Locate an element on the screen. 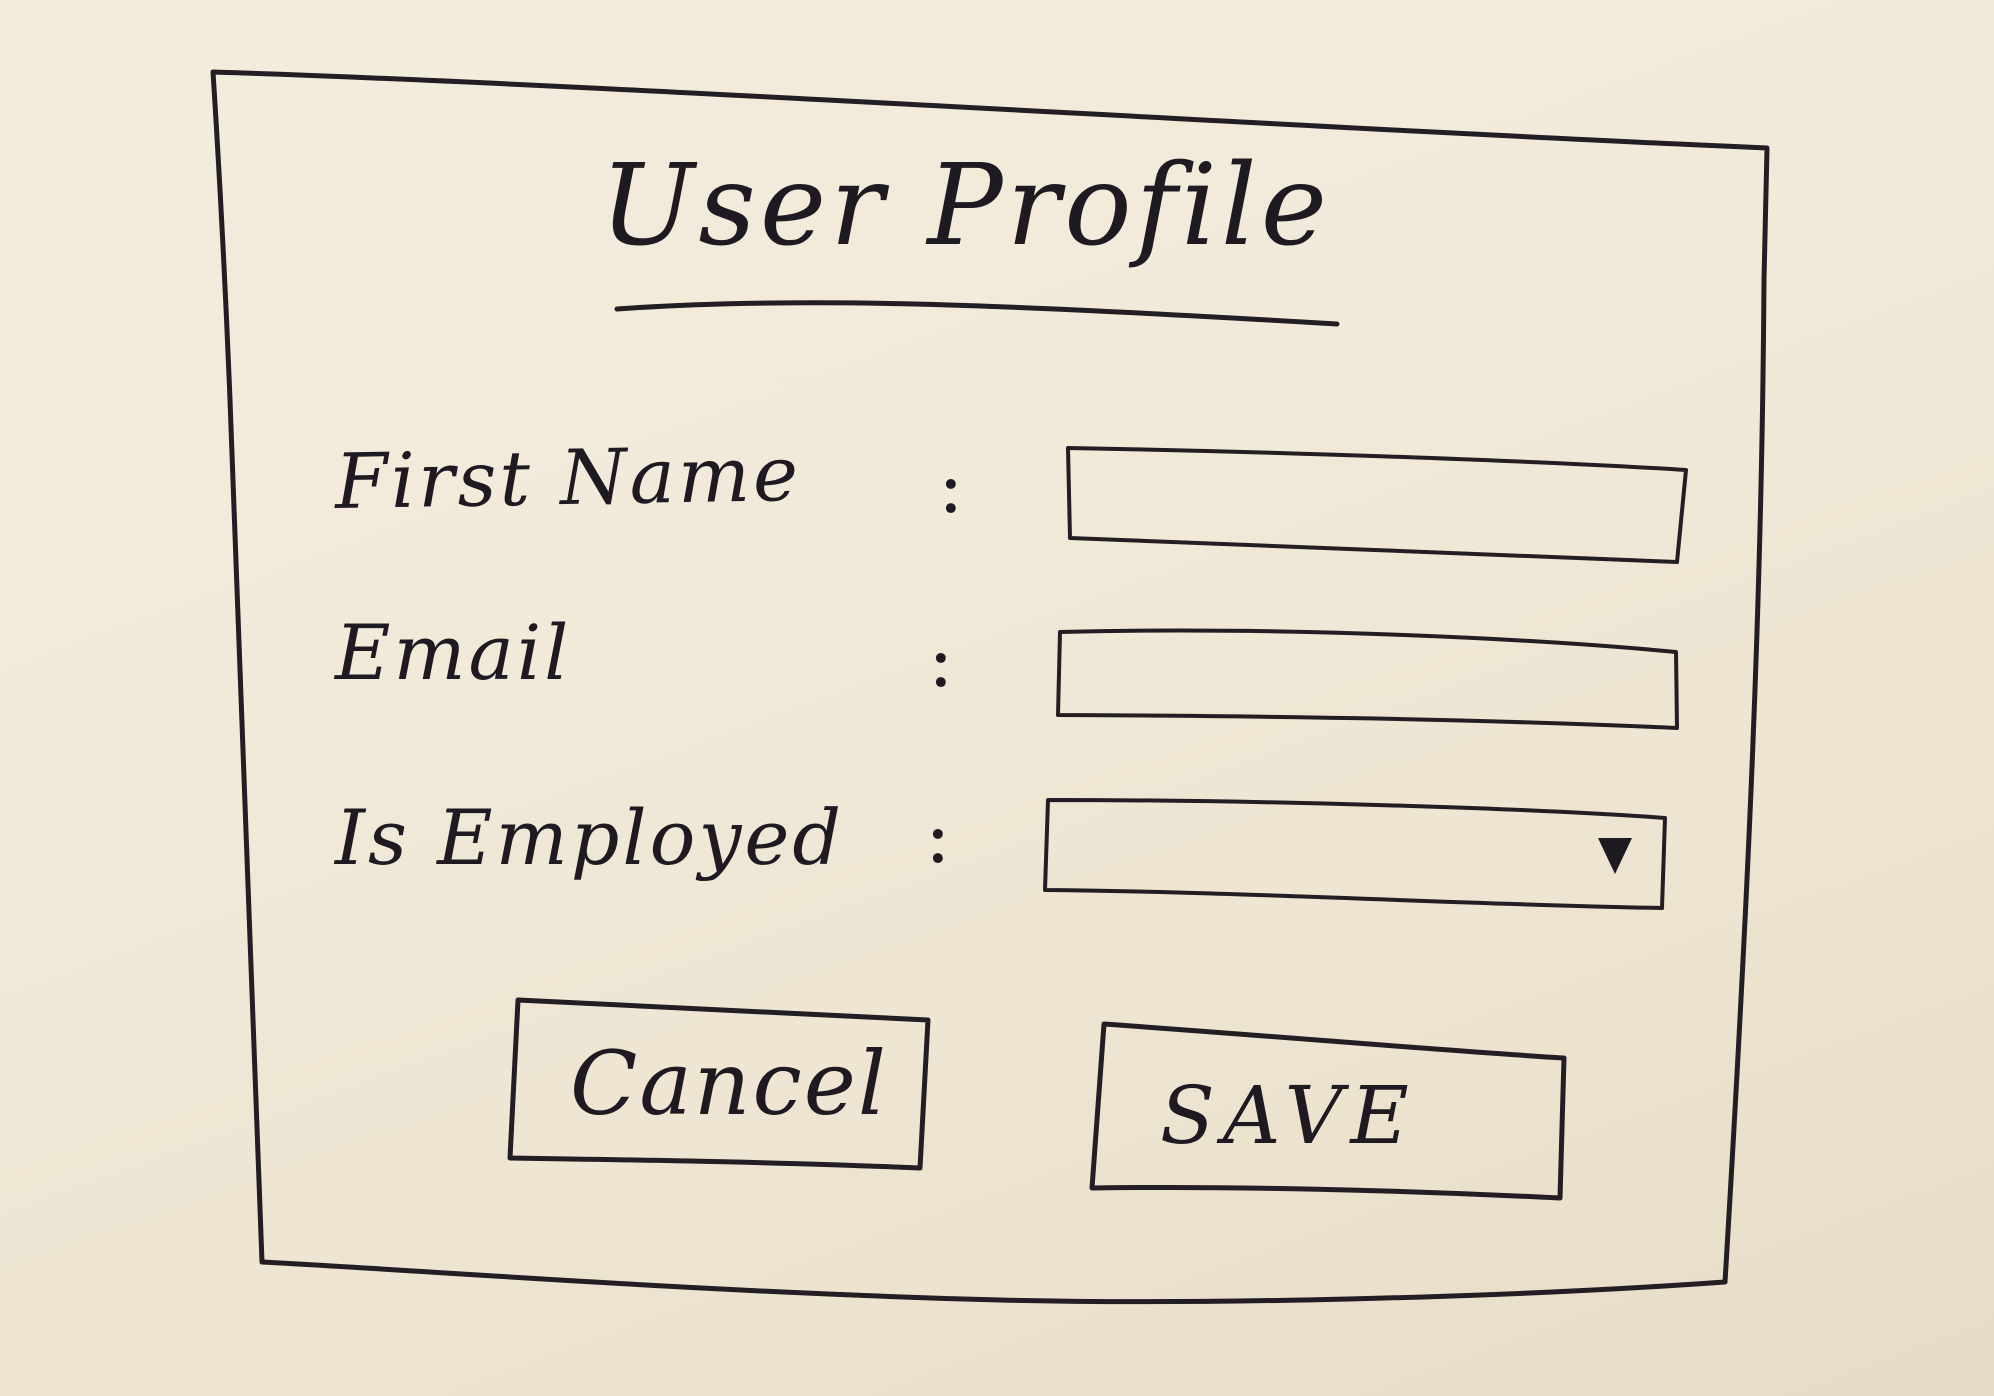  is-employed-colon: : is located at coordinates (938, 835).